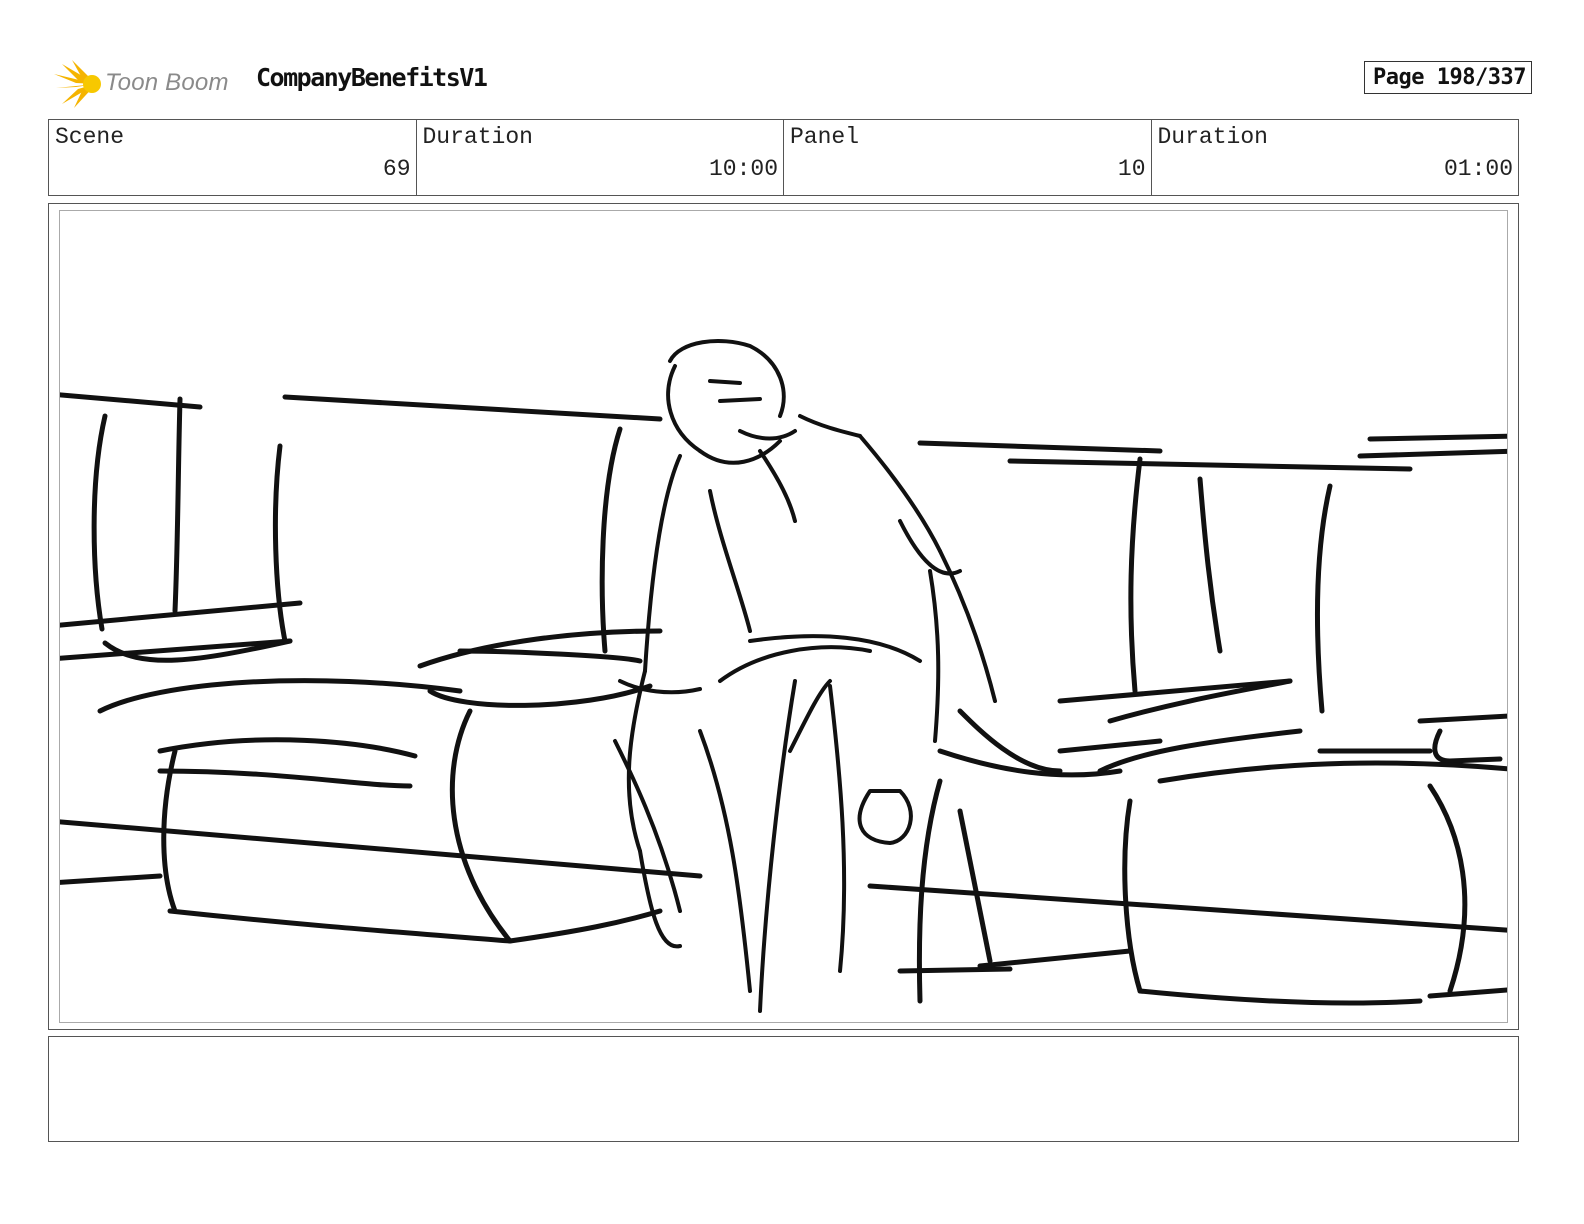  I want to click on scene-duration-label: Duration, so click(477, 137).